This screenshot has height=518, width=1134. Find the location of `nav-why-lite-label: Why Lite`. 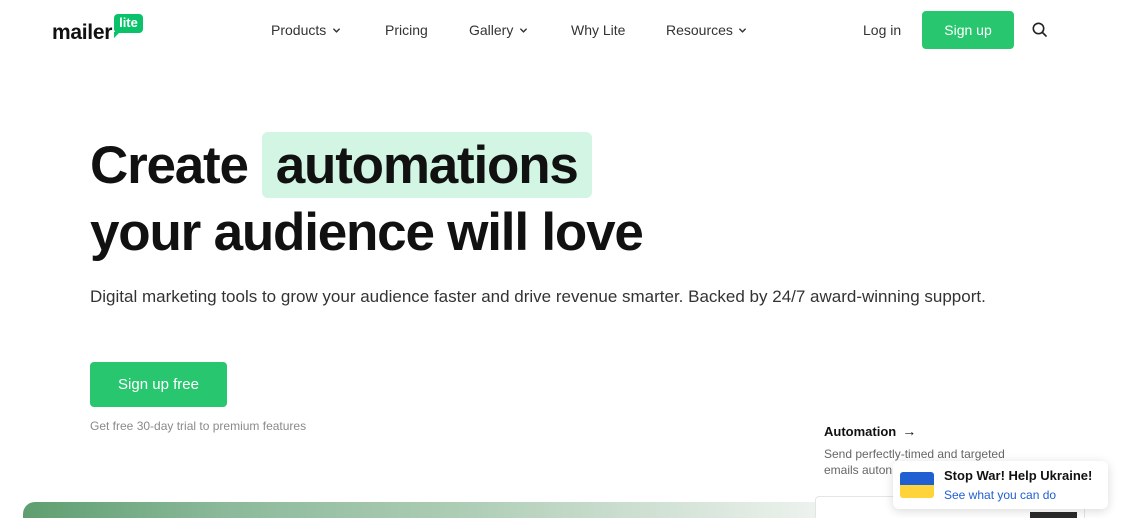

nav-why-lite-label: Why Lite is located at coordinates (598, 30).